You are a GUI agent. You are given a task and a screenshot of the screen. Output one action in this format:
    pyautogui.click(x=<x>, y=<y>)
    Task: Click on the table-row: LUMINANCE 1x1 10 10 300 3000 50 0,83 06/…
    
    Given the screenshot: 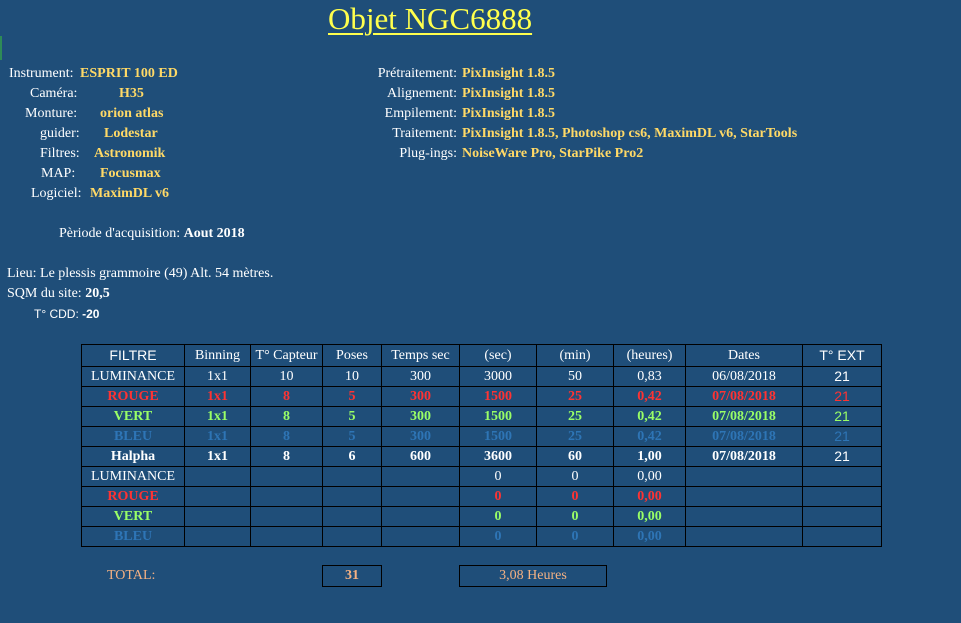 What is the action you would take?
    pyautogui.click(x=481, y=376)
    